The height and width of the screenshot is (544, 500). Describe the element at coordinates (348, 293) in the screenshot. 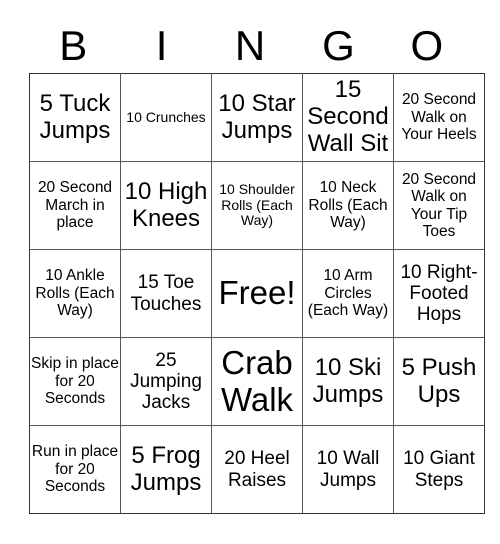

I see `bingo-cell: 10 Arm Circles (Each Way)` at that location.